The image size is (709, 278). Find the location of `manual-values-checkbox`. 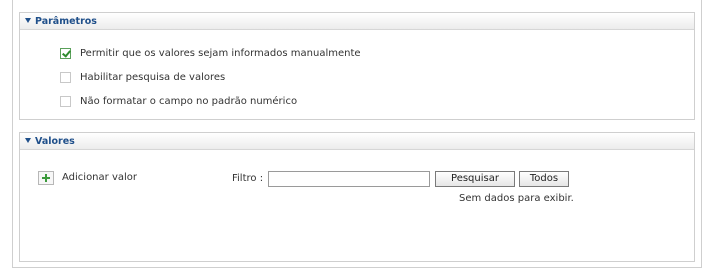

manual-values-checkbox is located at coordinates (65, 53).